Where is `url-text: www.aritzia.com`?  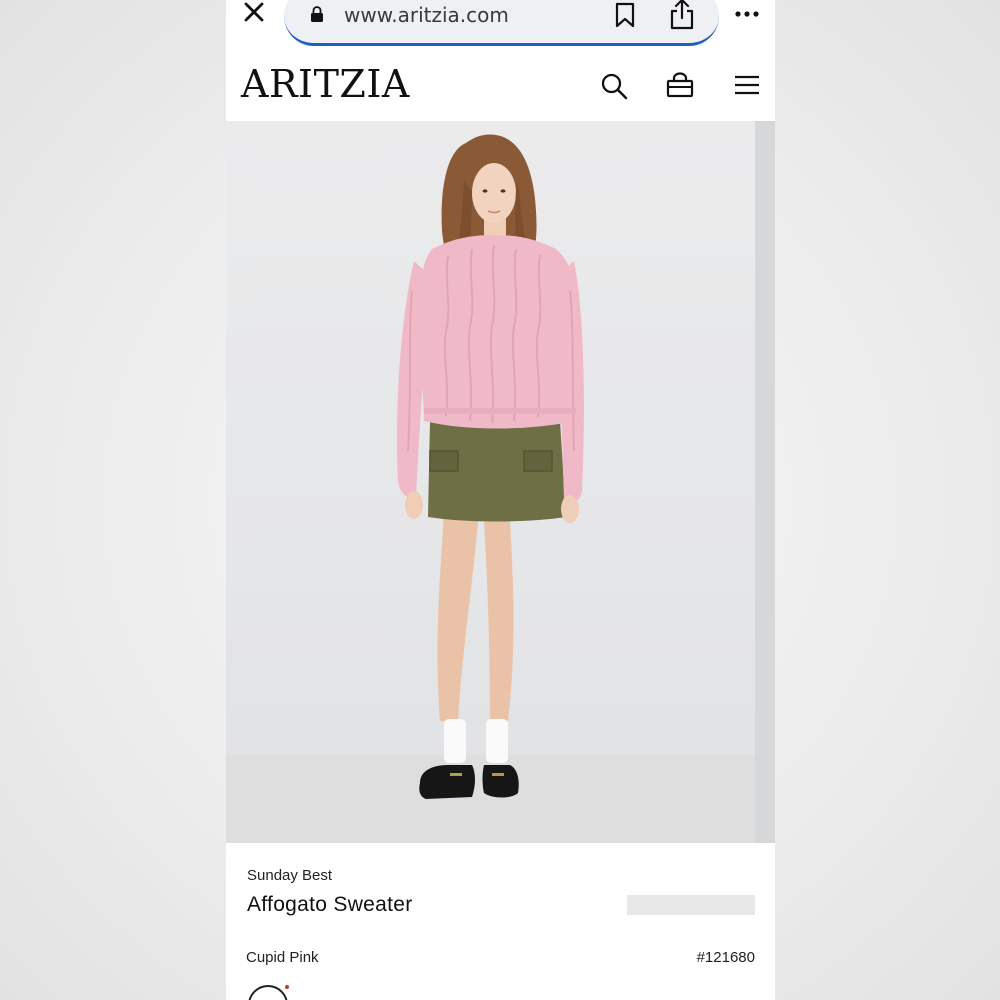
url-text: www.aritzia.com is located at coordinates (426, 15).